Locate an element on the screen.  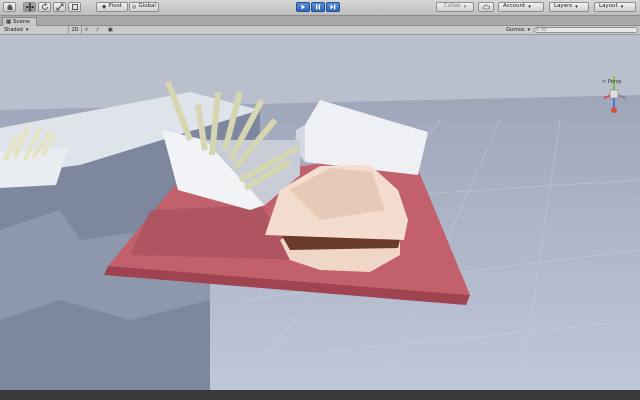
cloud-button is located at coordinates (486, 7).